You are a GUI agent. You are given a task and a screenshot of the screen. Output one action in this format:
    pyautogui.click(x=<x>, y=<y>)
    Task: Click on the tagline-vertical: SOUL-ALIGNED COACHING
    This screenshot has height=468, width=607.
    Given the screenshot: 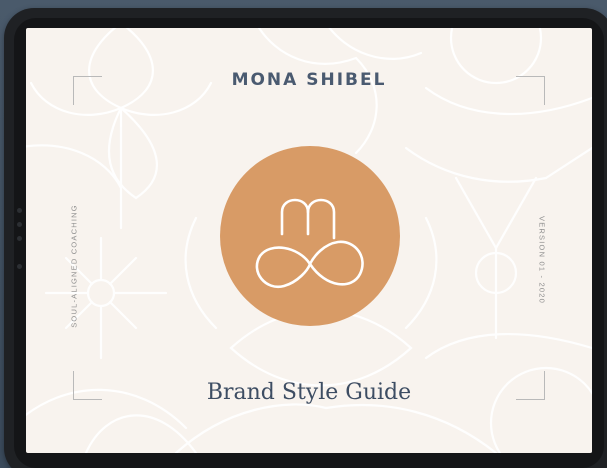 What is the action you would take?
    pyautogui.click(x=74, y=266)
    